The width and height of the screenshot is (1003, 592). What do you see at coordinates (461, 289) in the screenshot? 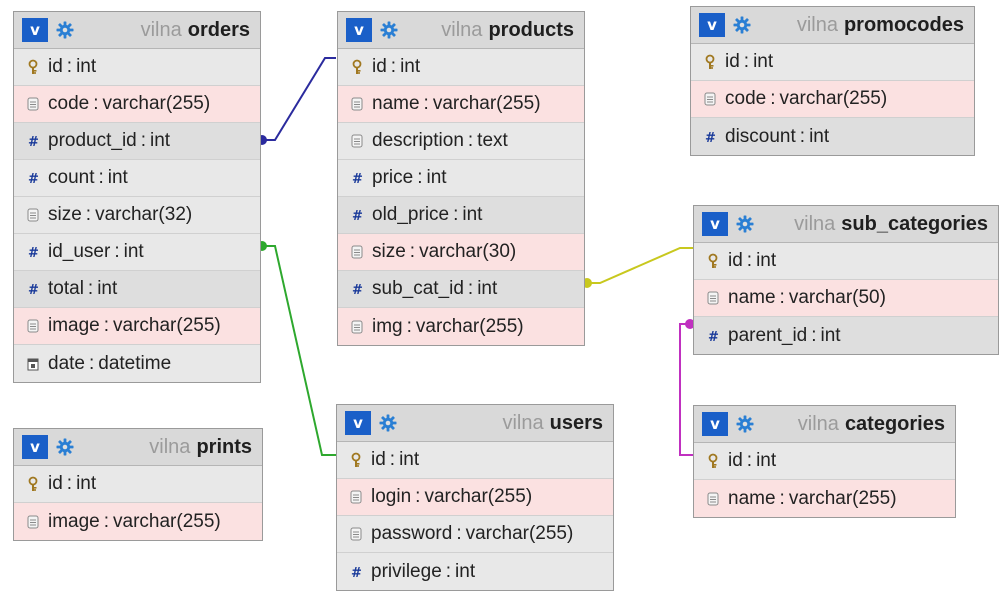
I see `column-row: # sub_cat_id: int` at bounding box center [461, 289].